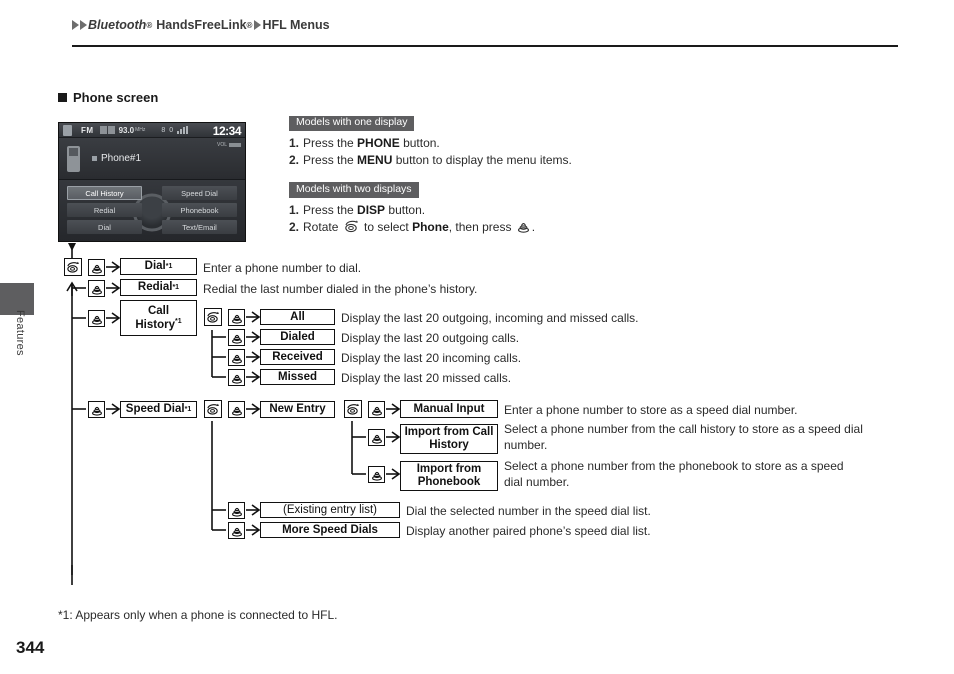 Image resolution: width=954 pixels, height=674 pixels. I want to click on section-bullet-icon, so click(62, 97).